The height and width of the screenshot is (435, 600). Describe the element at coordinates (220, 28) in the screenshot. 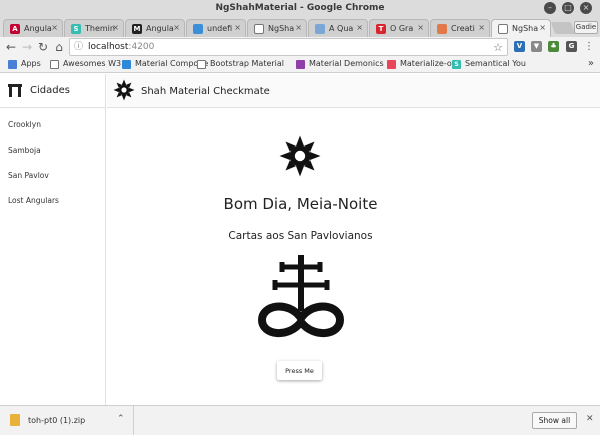

I see `tab-label: undefi` at that location.